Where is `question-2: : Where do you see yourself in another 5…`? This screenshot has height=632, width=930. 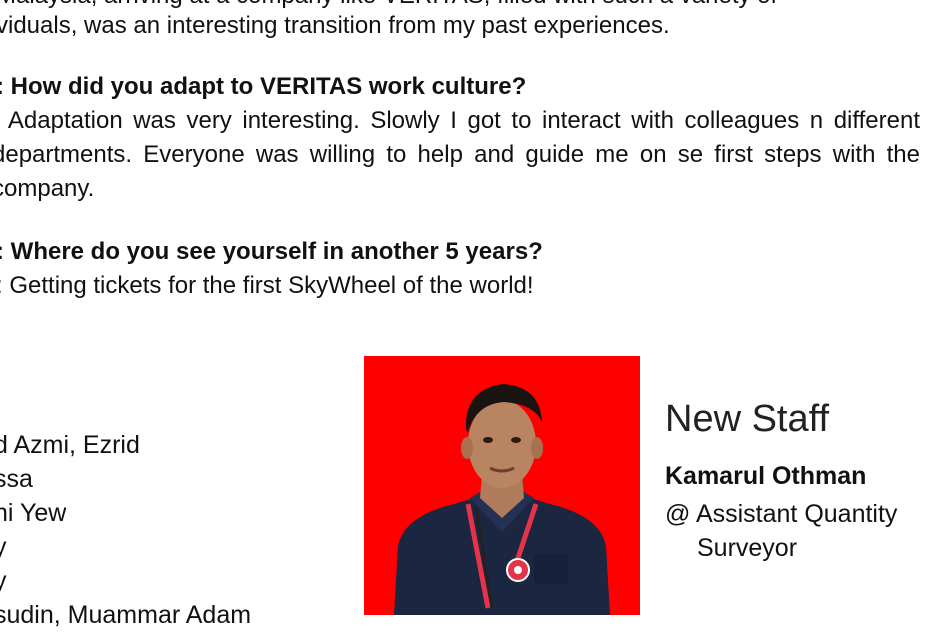 question-2: : Where do you see yourself in another 5… is located at coordinates (271, 251).